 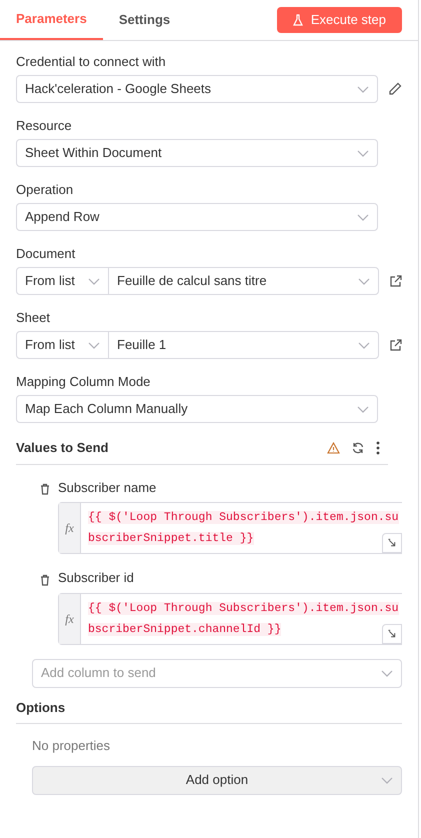 I want to click on select-field: Hack'celeration - Google Sheets, so click(x=197, y=89).